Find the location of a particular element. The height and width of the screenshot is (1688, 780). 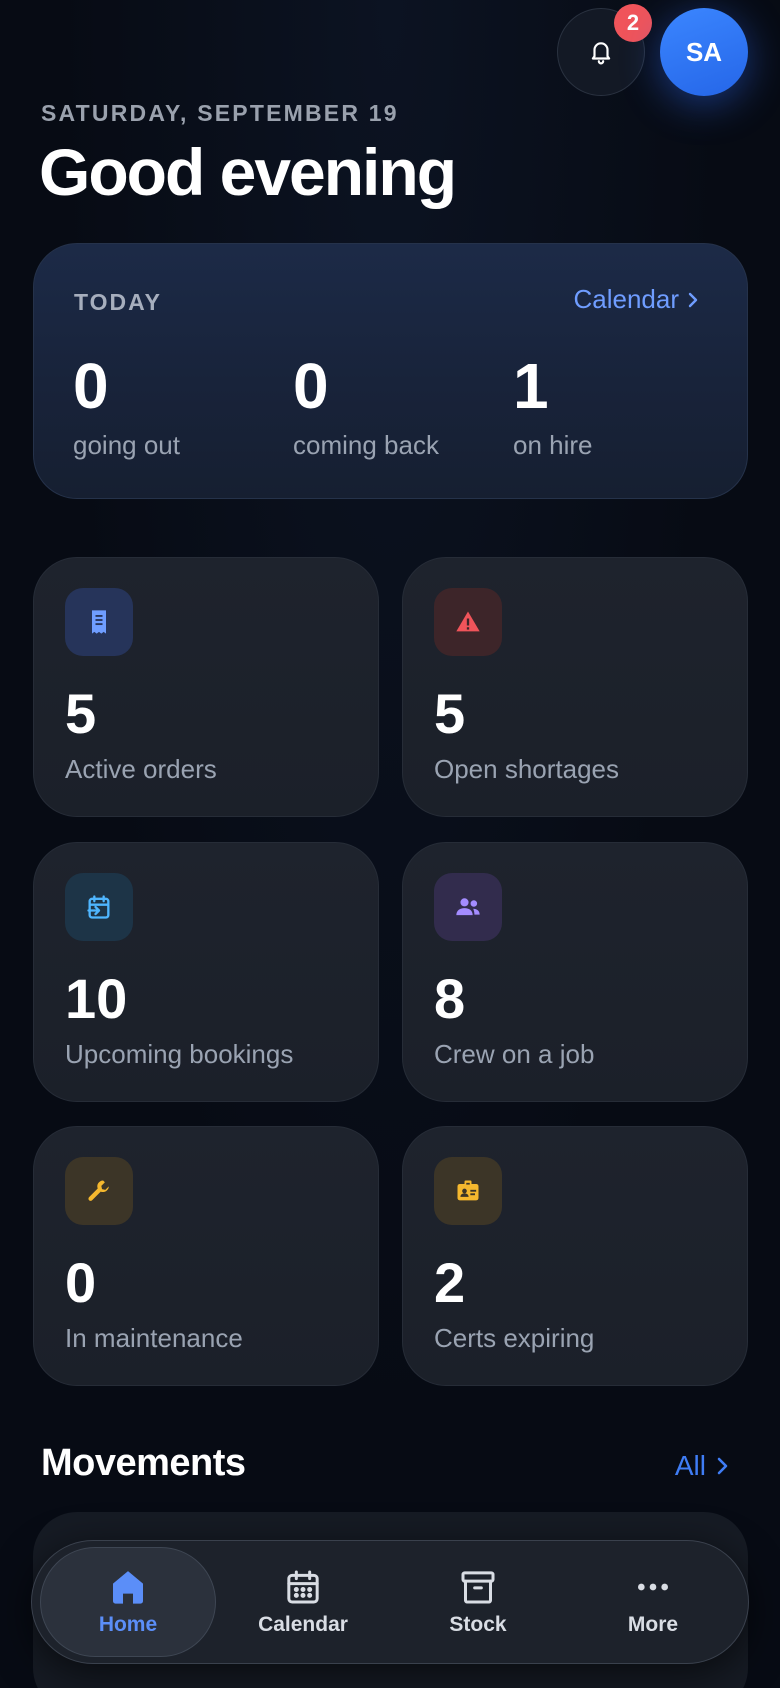

movements-title: Movements is located at coordinates (143, 1463).